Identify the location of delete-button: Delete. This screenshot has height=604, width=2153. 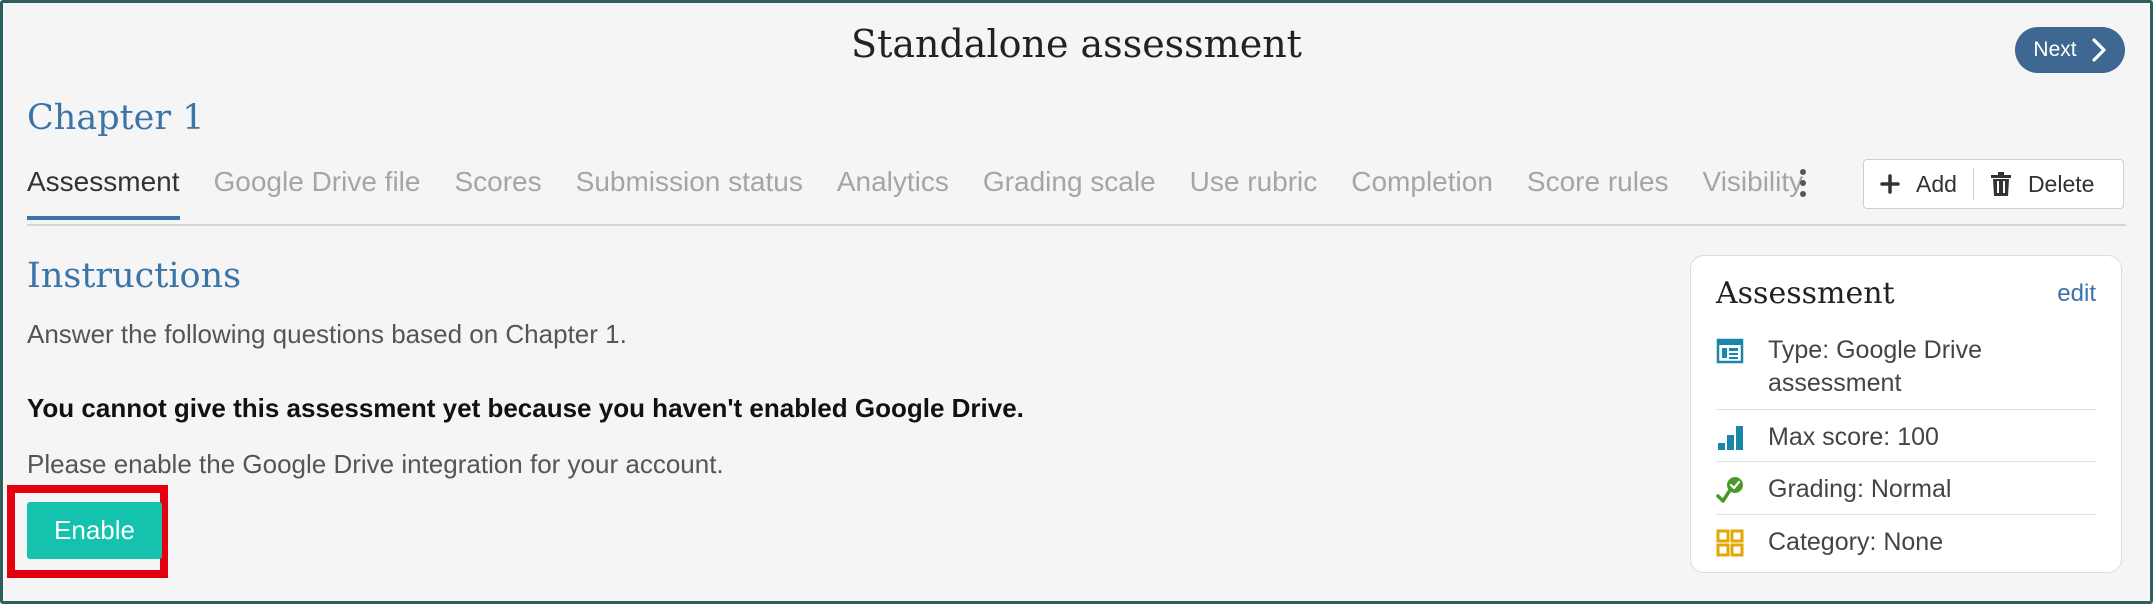
(2042, 184).